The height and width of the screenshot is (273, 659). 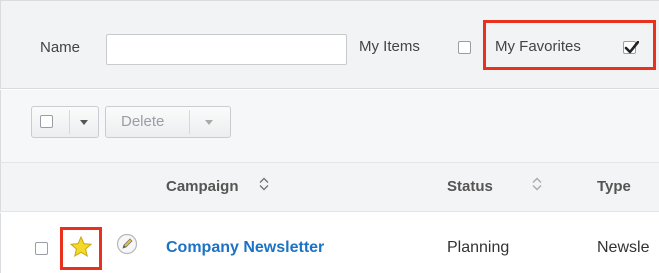 I want to click on select-all-checkbox, so click(x=46, y=121).